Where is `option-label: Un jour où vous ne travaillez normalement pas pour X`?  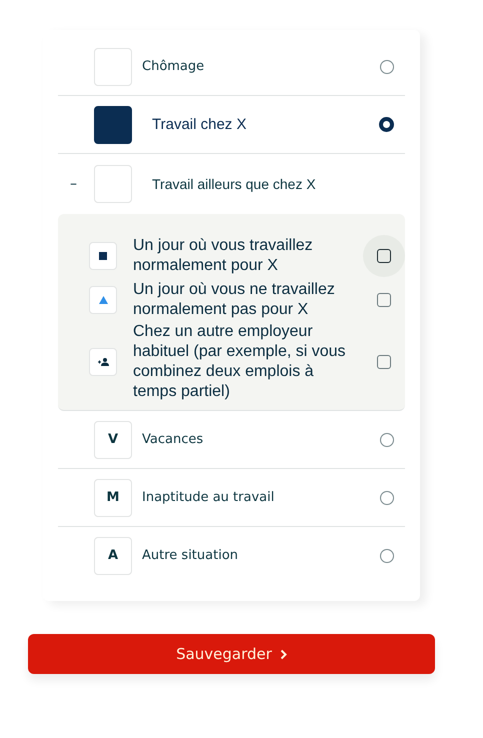
option-label: Un jour où vous ne travaillez normalement pas pour X is located at coordinates (234, 300).